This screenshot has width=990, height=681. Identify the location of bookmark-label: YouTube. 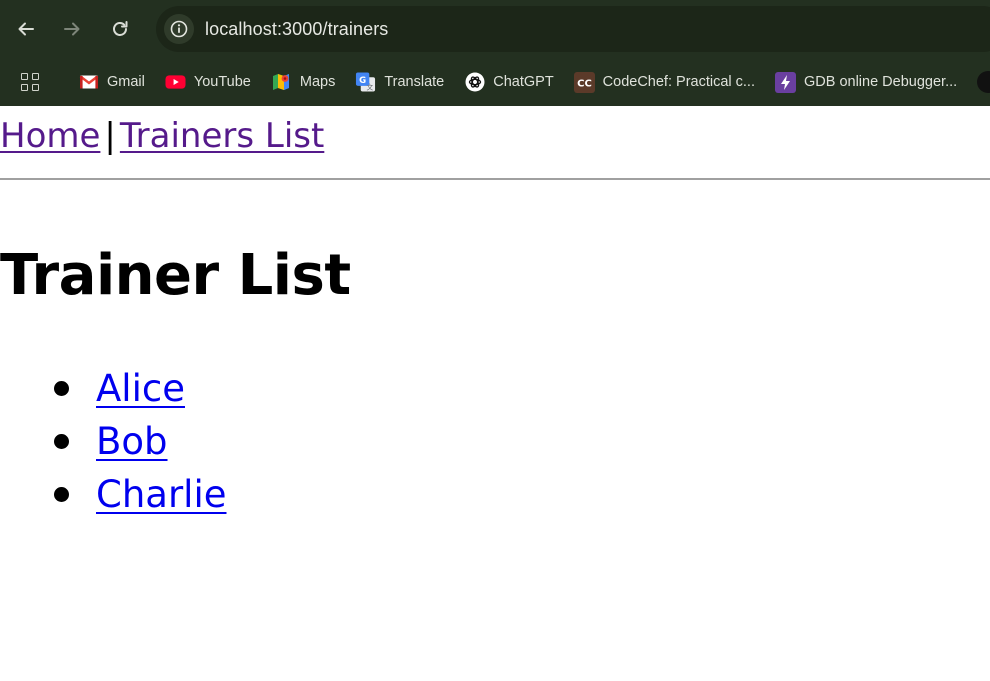
(222, 82).